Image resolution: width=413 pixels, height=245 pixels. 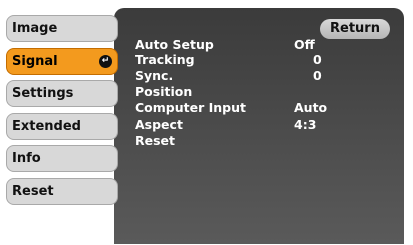 I want to click on menu-item-aspect: Aspect, so click(x=159, y=125).